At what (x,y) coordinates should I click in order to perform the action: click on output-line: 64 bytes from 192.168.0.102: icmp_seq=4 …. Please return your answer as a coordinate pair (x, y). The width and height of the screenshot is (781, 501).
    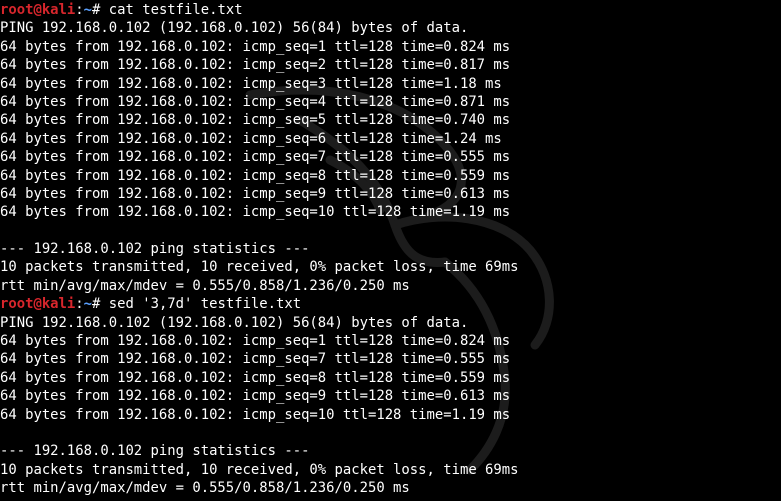
    Looking at the image, I should click on (255, 101).